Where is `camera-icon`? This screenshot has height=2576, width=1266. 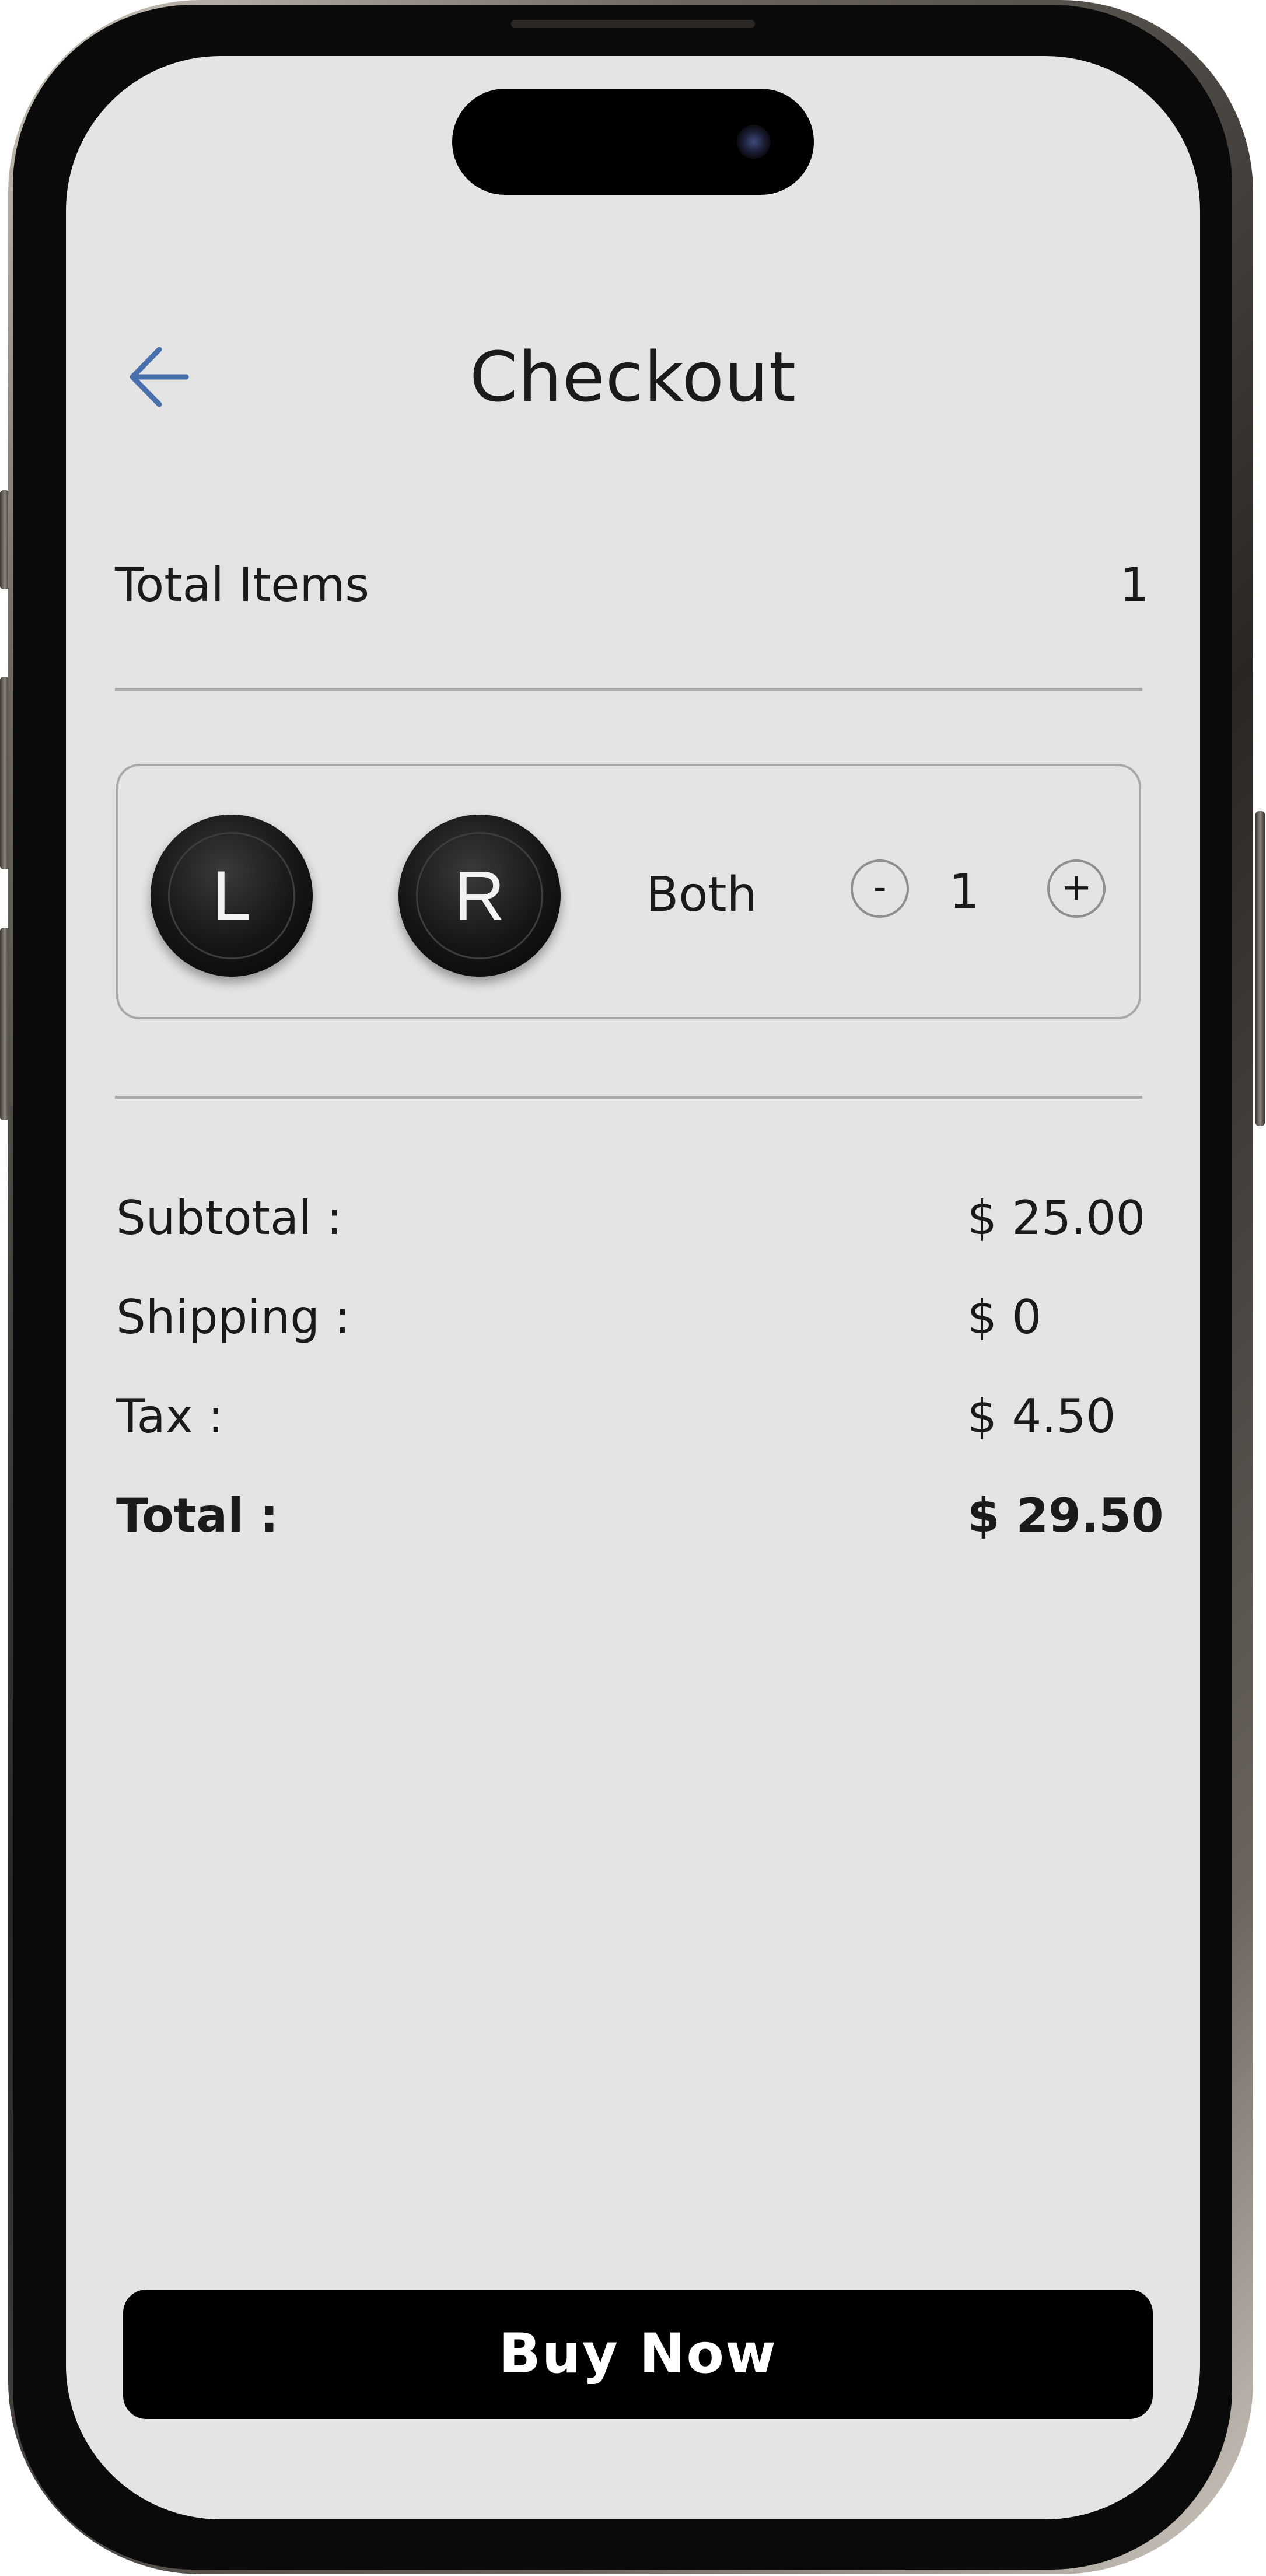 camera-icon is located at coordinates (754, 142).